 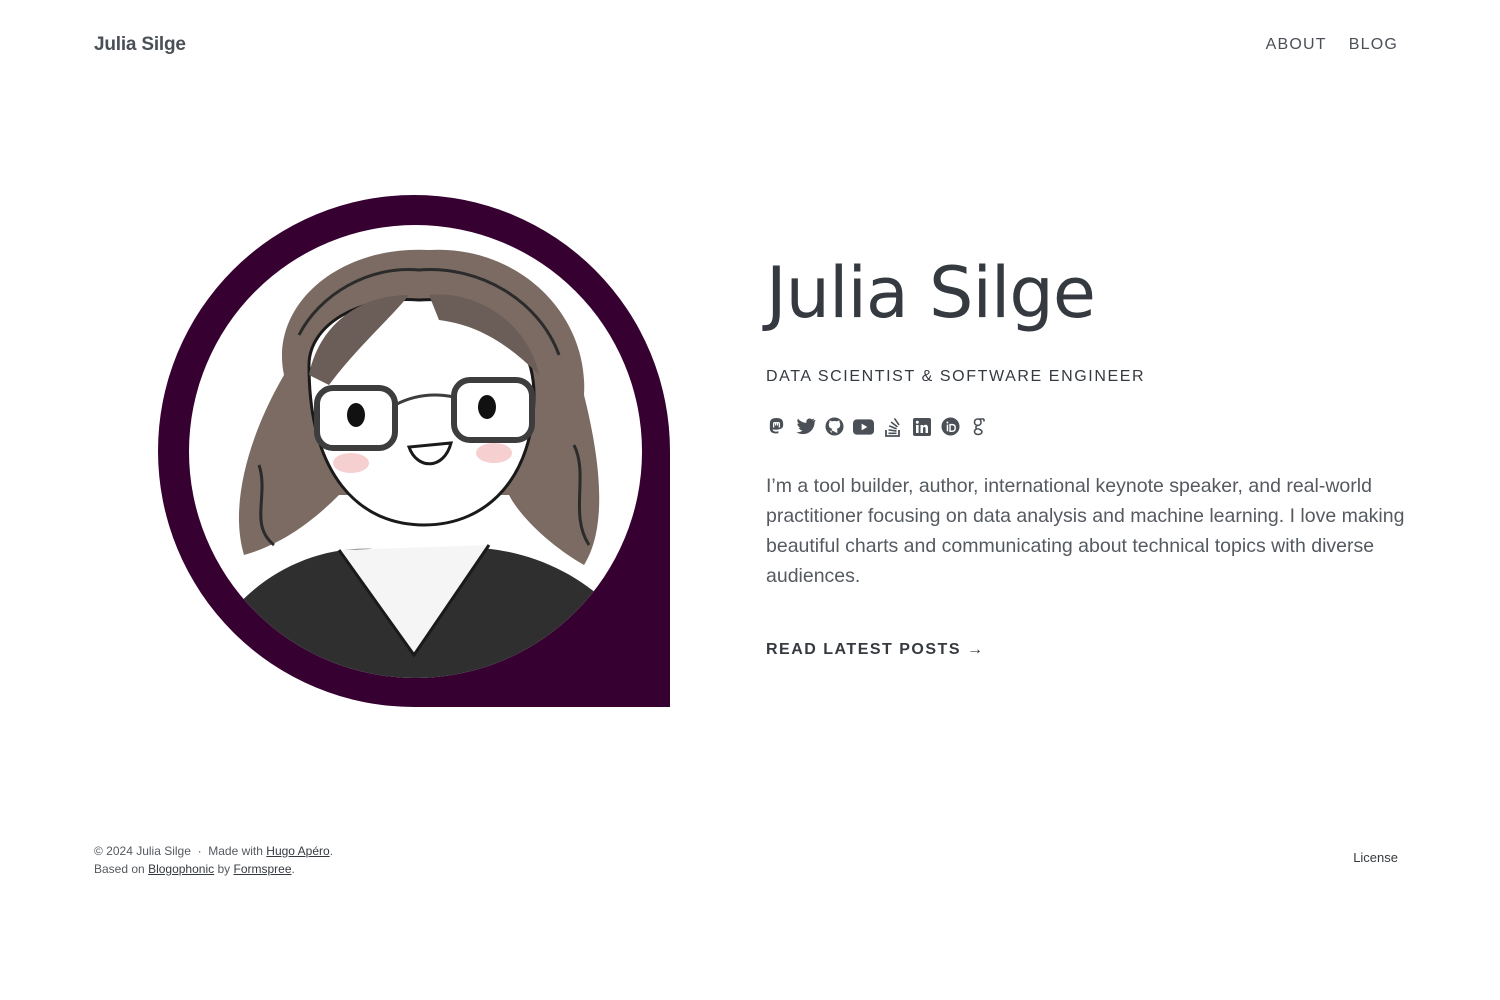 What do you see at coordinates (931, 293) in the screenshot?
I see `page-title: Julia Silge` at bounding box center [931, 293].